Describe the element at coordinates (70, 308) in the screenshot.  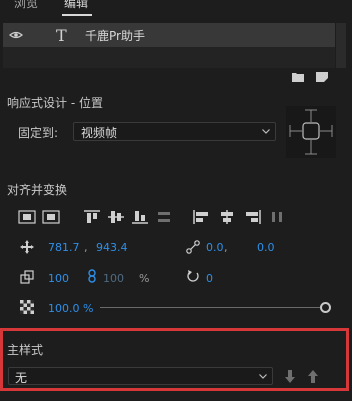
I see `opacity-value: 100.0 %` at that location.